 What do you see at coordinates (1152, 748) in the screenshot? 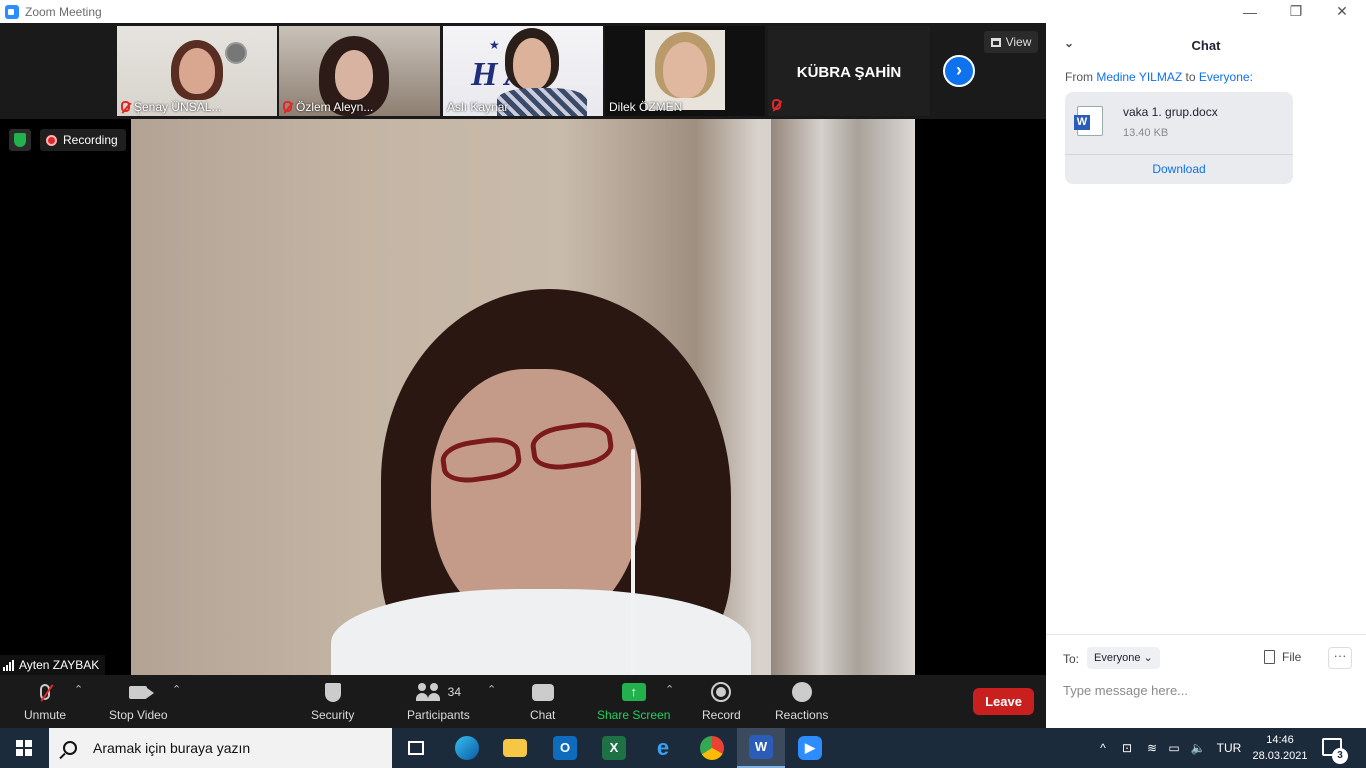
I see `wifi-icon: ≋` at bounding box center [1152, 748].